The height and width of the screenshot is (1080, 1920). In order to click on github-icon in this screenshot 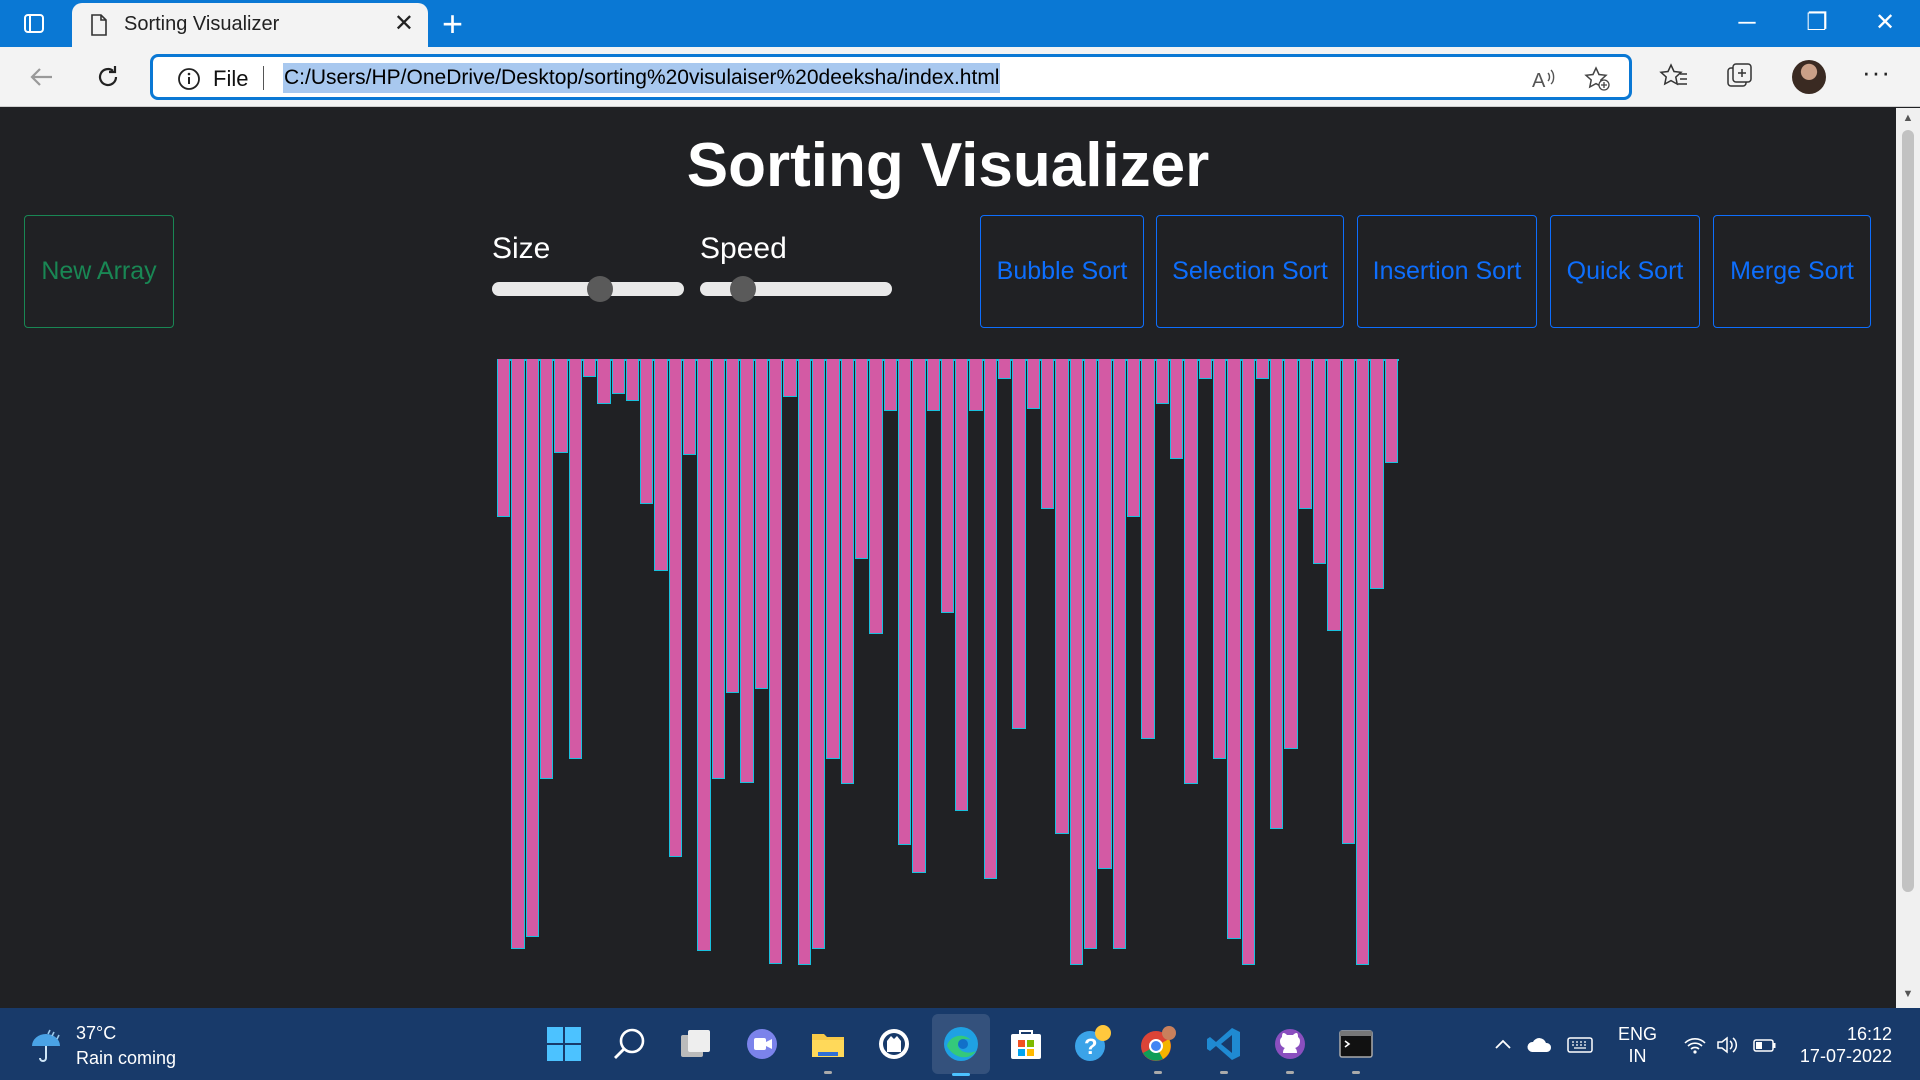, I will do `click(1290, 1048)`.